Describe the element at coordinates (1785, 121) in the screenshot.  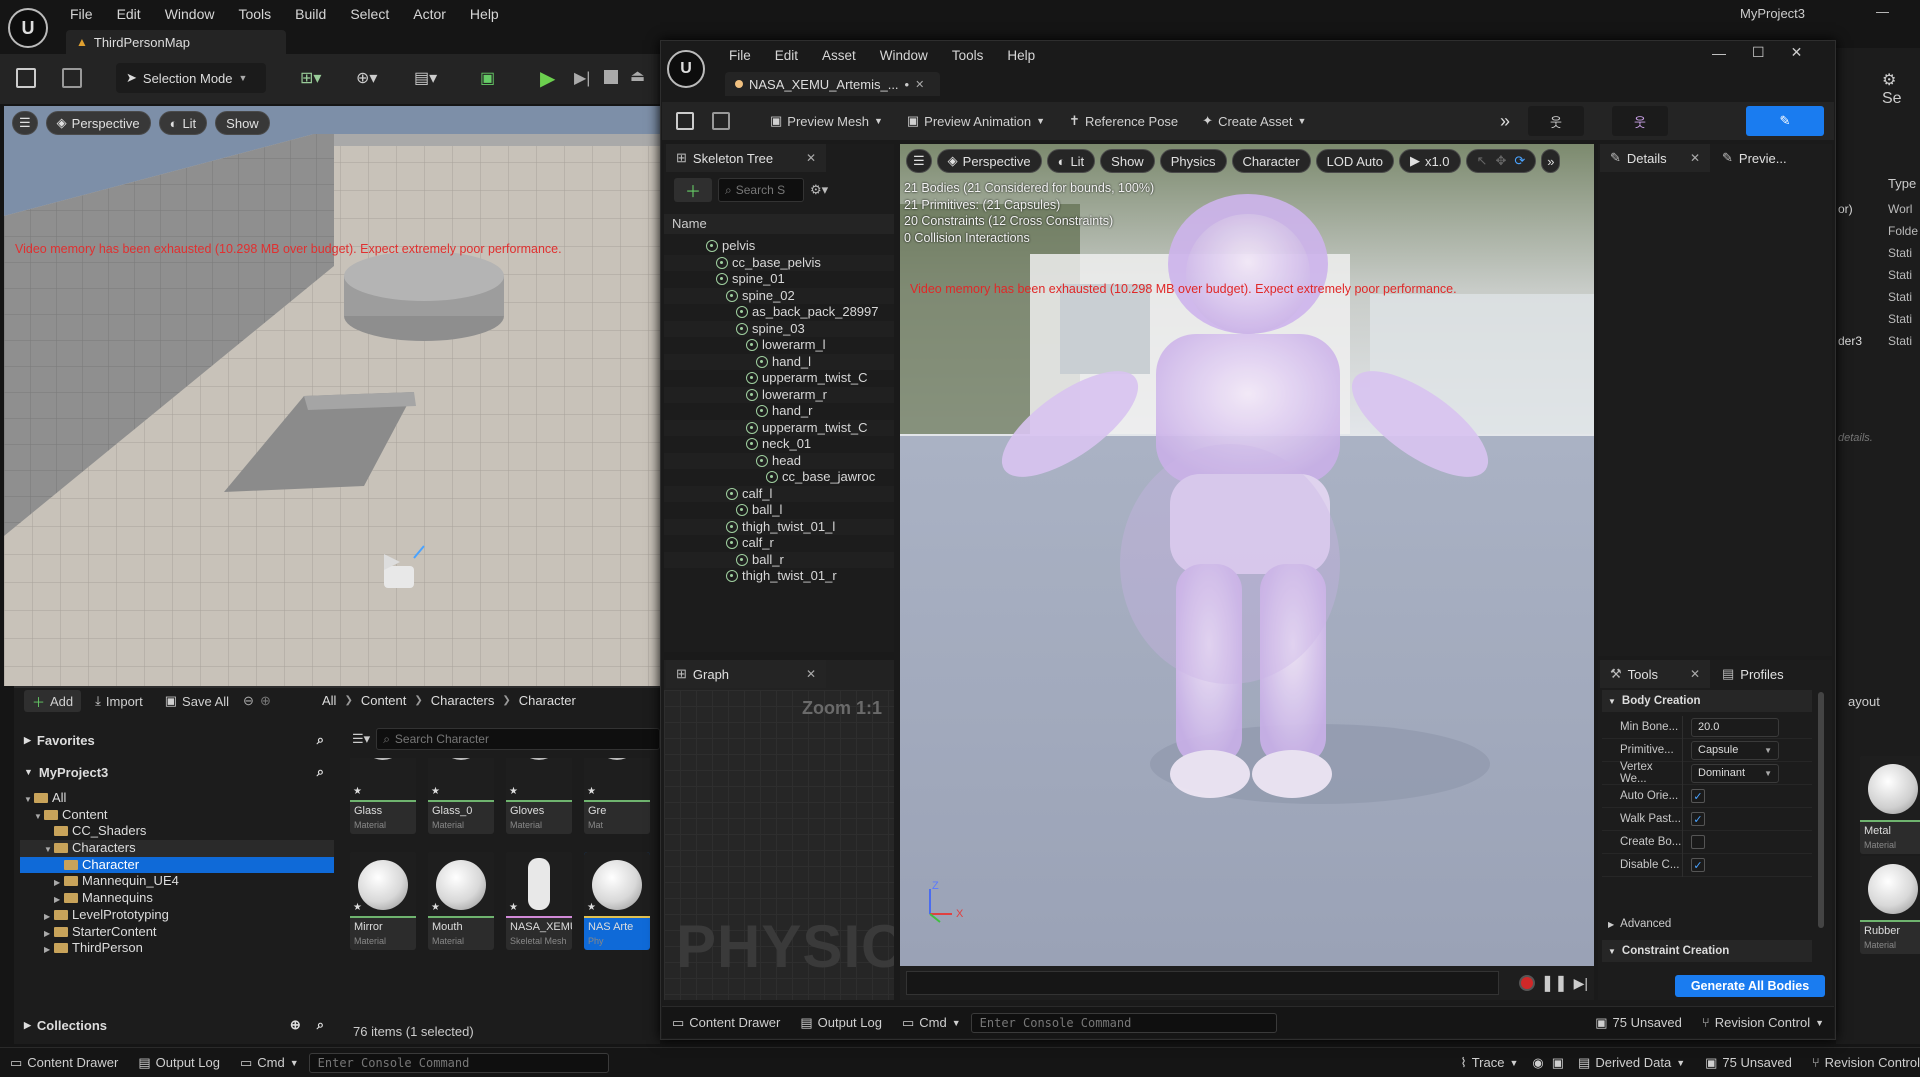
I see `physics-mode-button: ✎` at that location.